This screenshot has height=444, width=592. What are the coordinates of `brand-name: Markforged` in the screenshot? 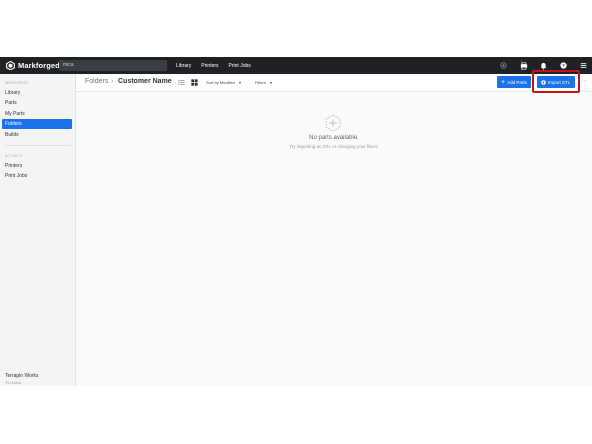 It's located at (39, 65).